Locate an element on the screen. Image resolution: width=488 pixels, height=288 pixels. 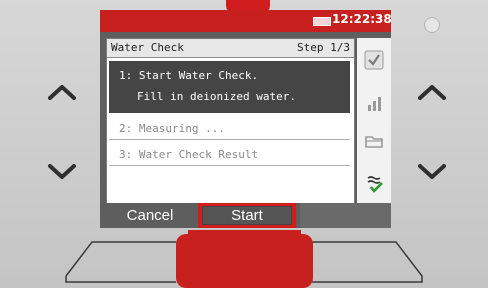
start-softkey: Start is located at coordinates (247, 215).